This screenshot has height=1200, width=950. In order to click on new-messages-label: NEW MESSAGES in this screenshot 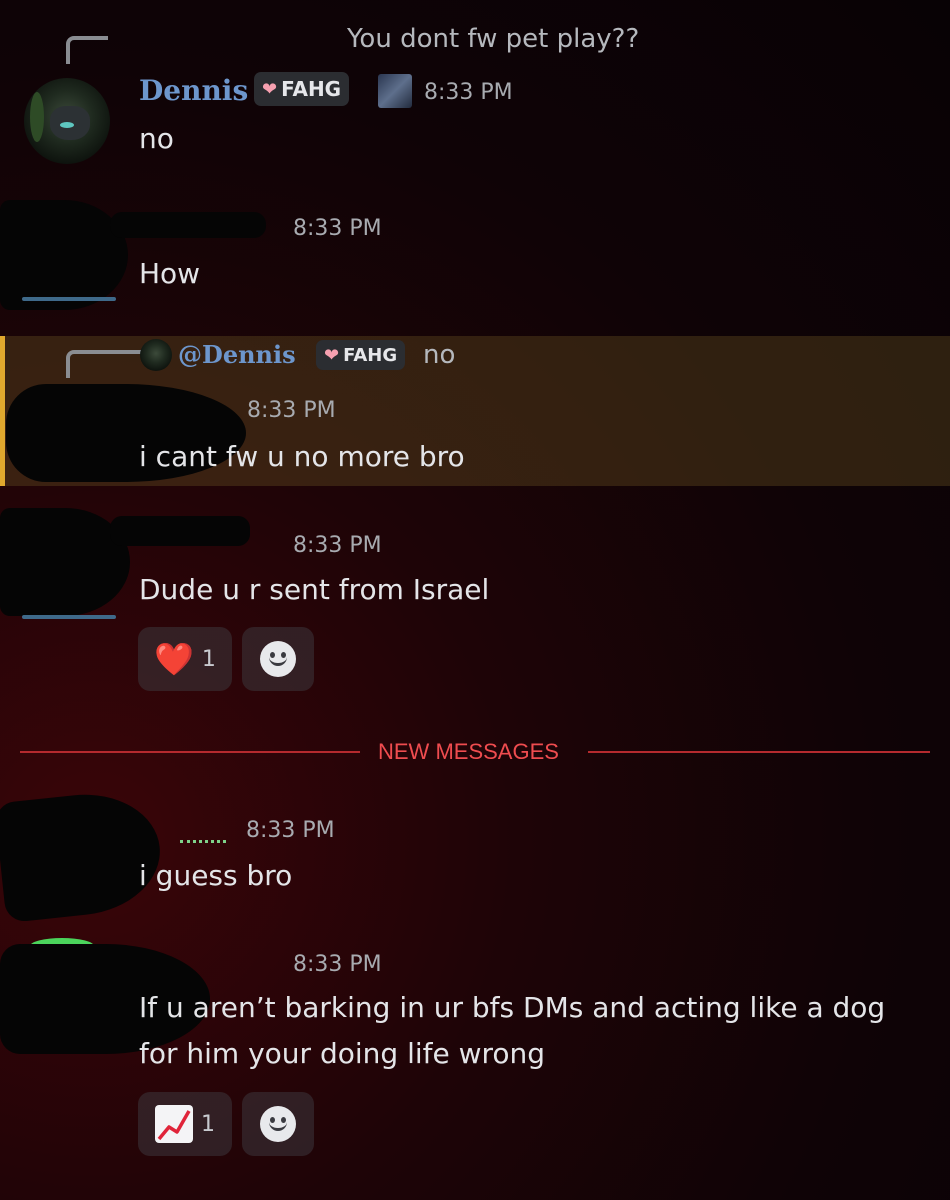, I will do `click(468, 751)`.